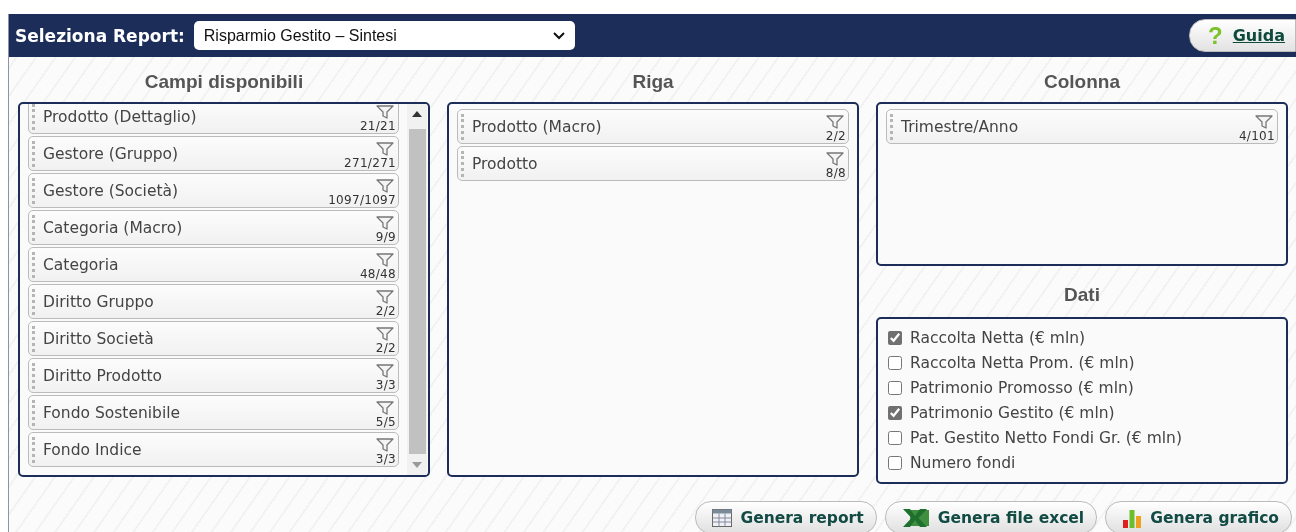 This screenshot has height=532, width=1296. Describe the element at coordinates (1256, 136) in the screenshot. I see `filter-count: 4/101` at that location.